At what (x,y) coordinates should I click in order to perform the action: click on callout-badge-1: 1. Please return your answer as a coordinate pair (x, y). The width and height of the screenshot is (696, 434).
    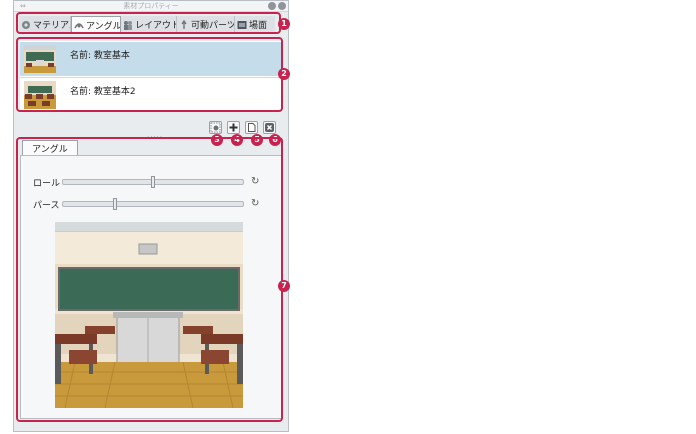
    Looking at the image, I should click on (284, 24).